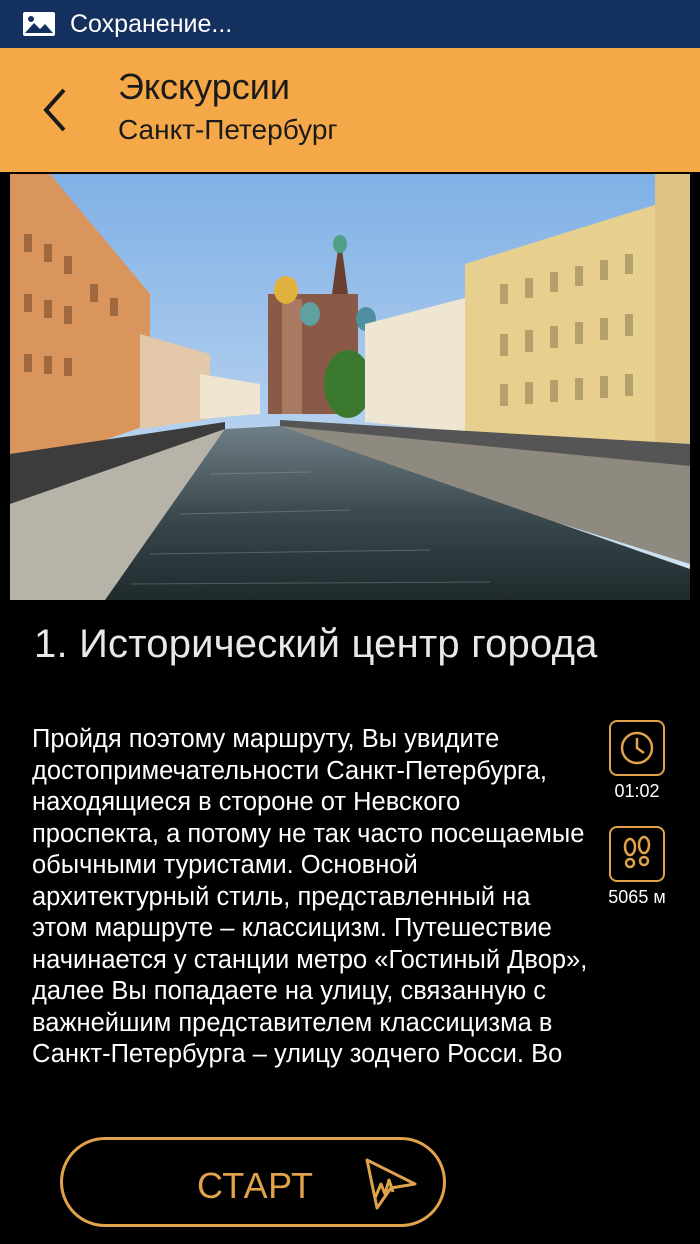 Image resolution: width=700 pixels, height=1244 pixels. What do you see at coordinates (637, 897) in the screenshot?
I see `distance-value: 5065 м` at bounding box center [637, 897].